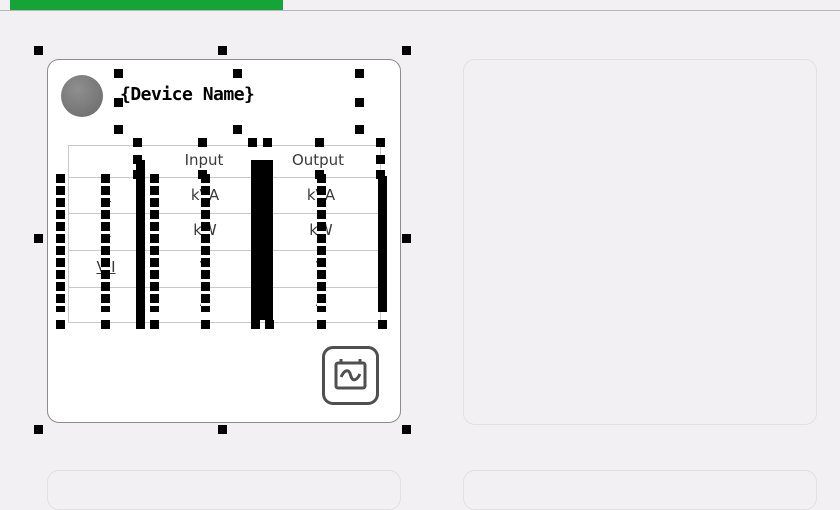 The height and width of the screenshot is (510, 840). I want to click on status-dot-icon, so click(82, 96).